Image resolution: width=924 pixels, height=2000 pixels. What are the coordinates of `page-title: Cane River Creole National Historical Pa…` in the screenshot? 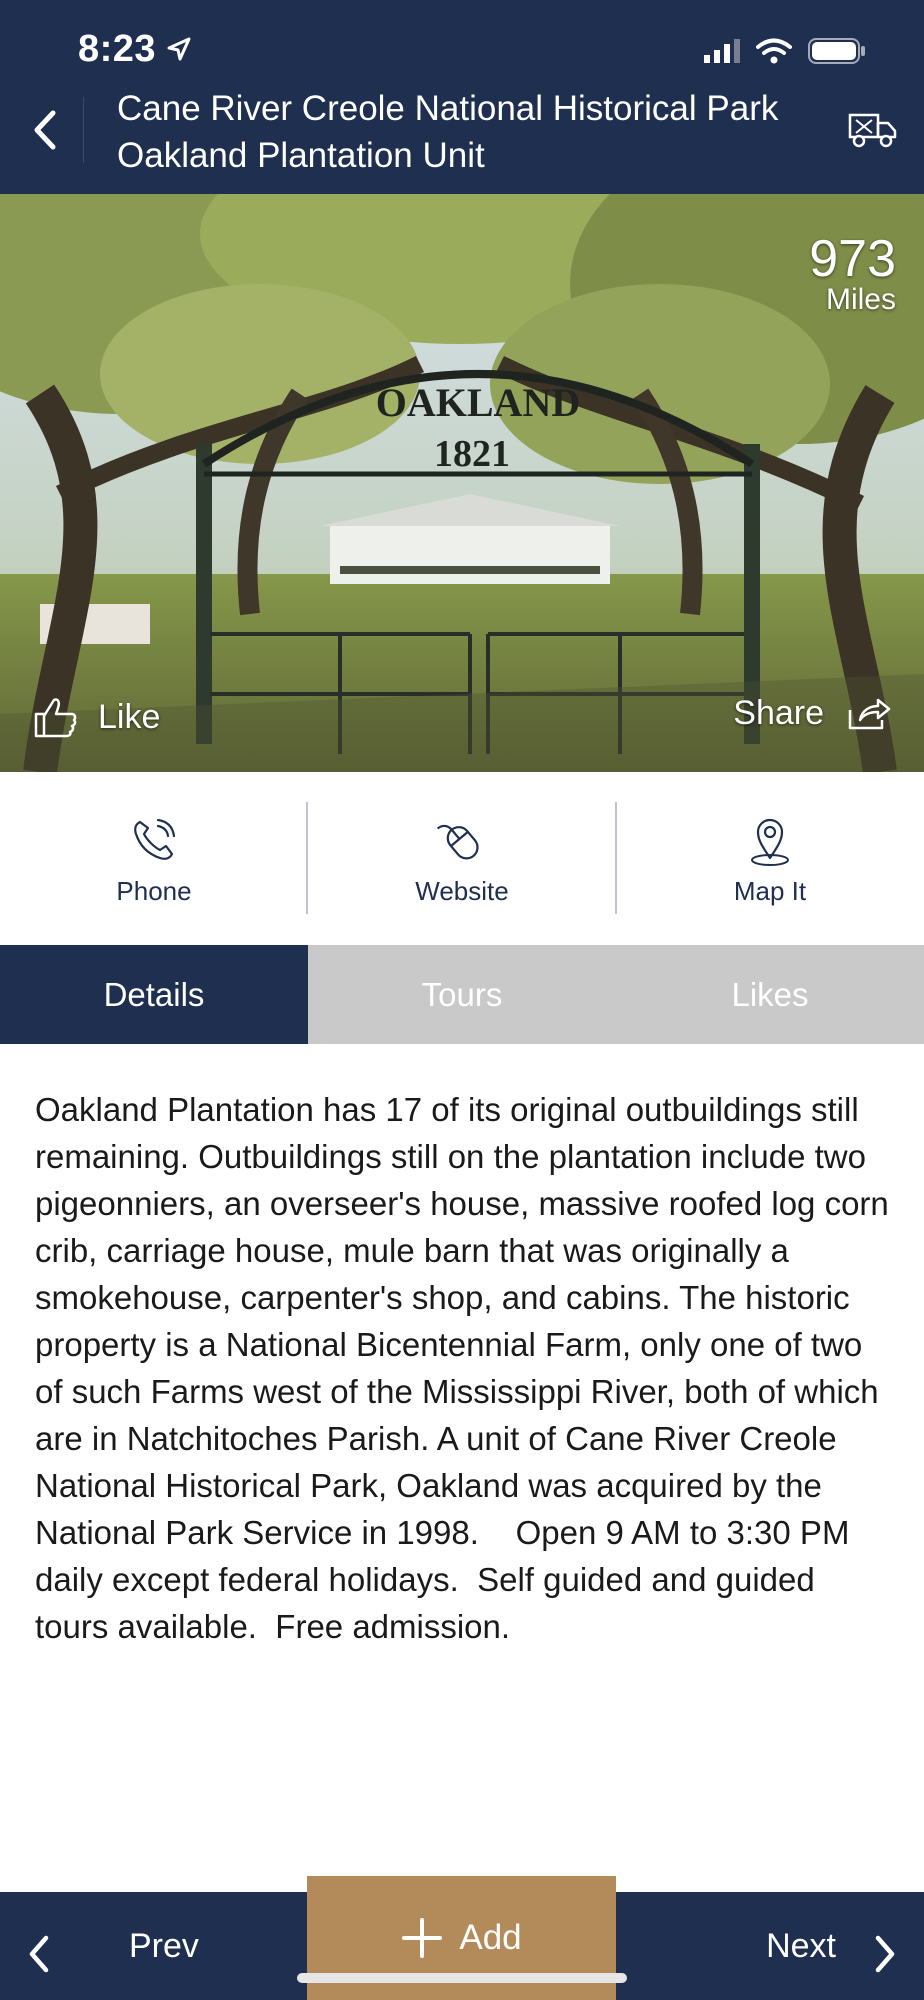 It's located at (477, 132).